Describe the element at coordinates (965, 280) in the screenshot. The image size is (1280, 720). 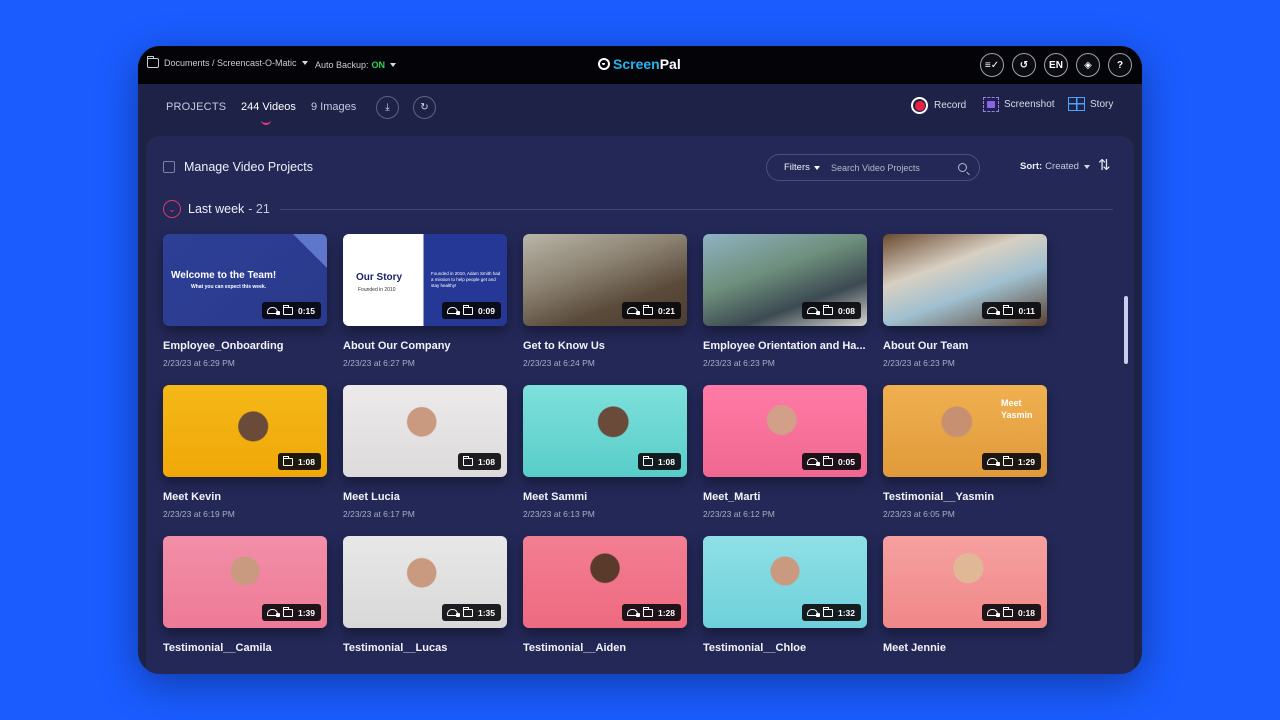
I see `video-thumbnail: 0:11` at that location.